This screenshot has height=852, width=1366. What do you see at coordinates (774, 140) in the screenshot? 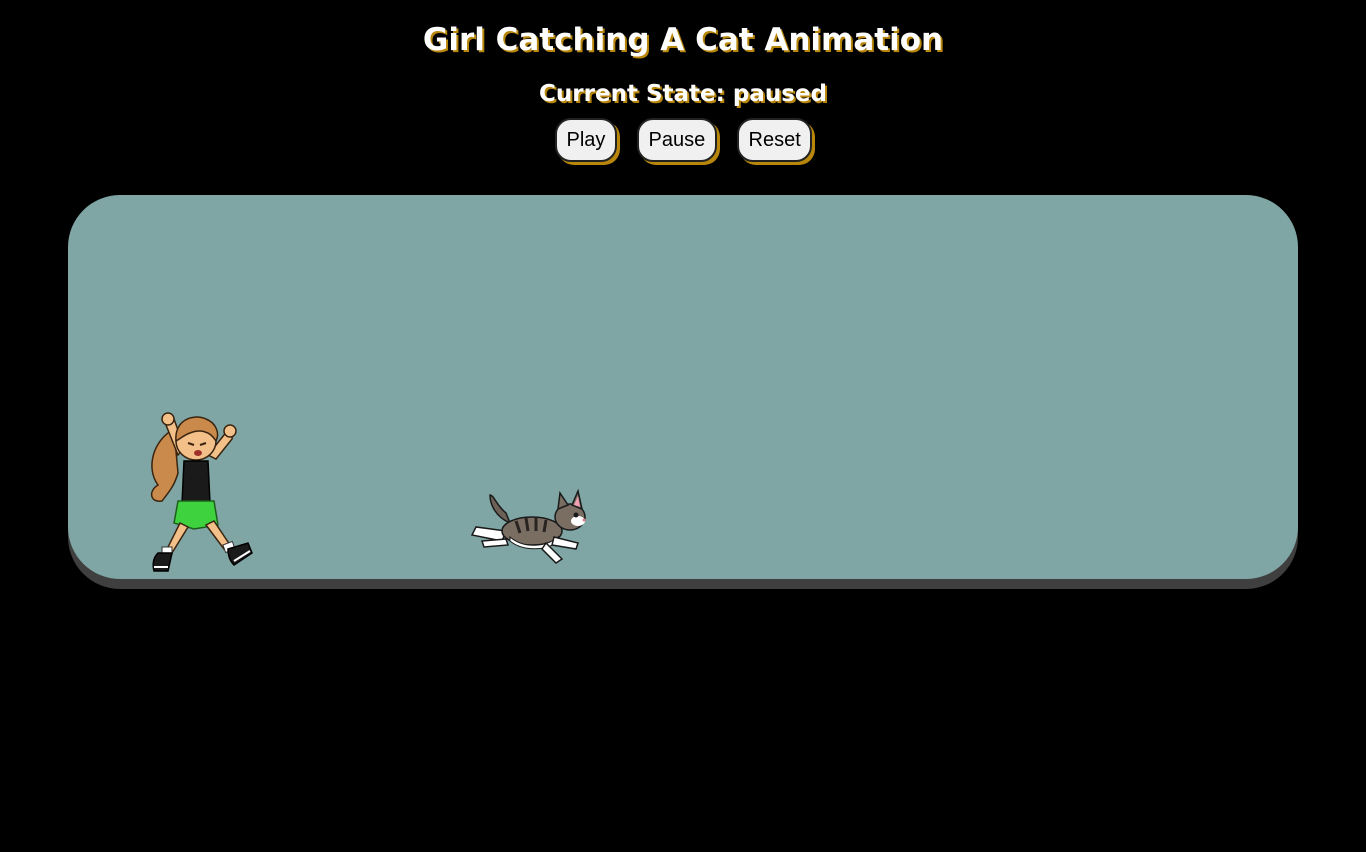
I see `reset-button: Reset` at bounding box center [774, 140].